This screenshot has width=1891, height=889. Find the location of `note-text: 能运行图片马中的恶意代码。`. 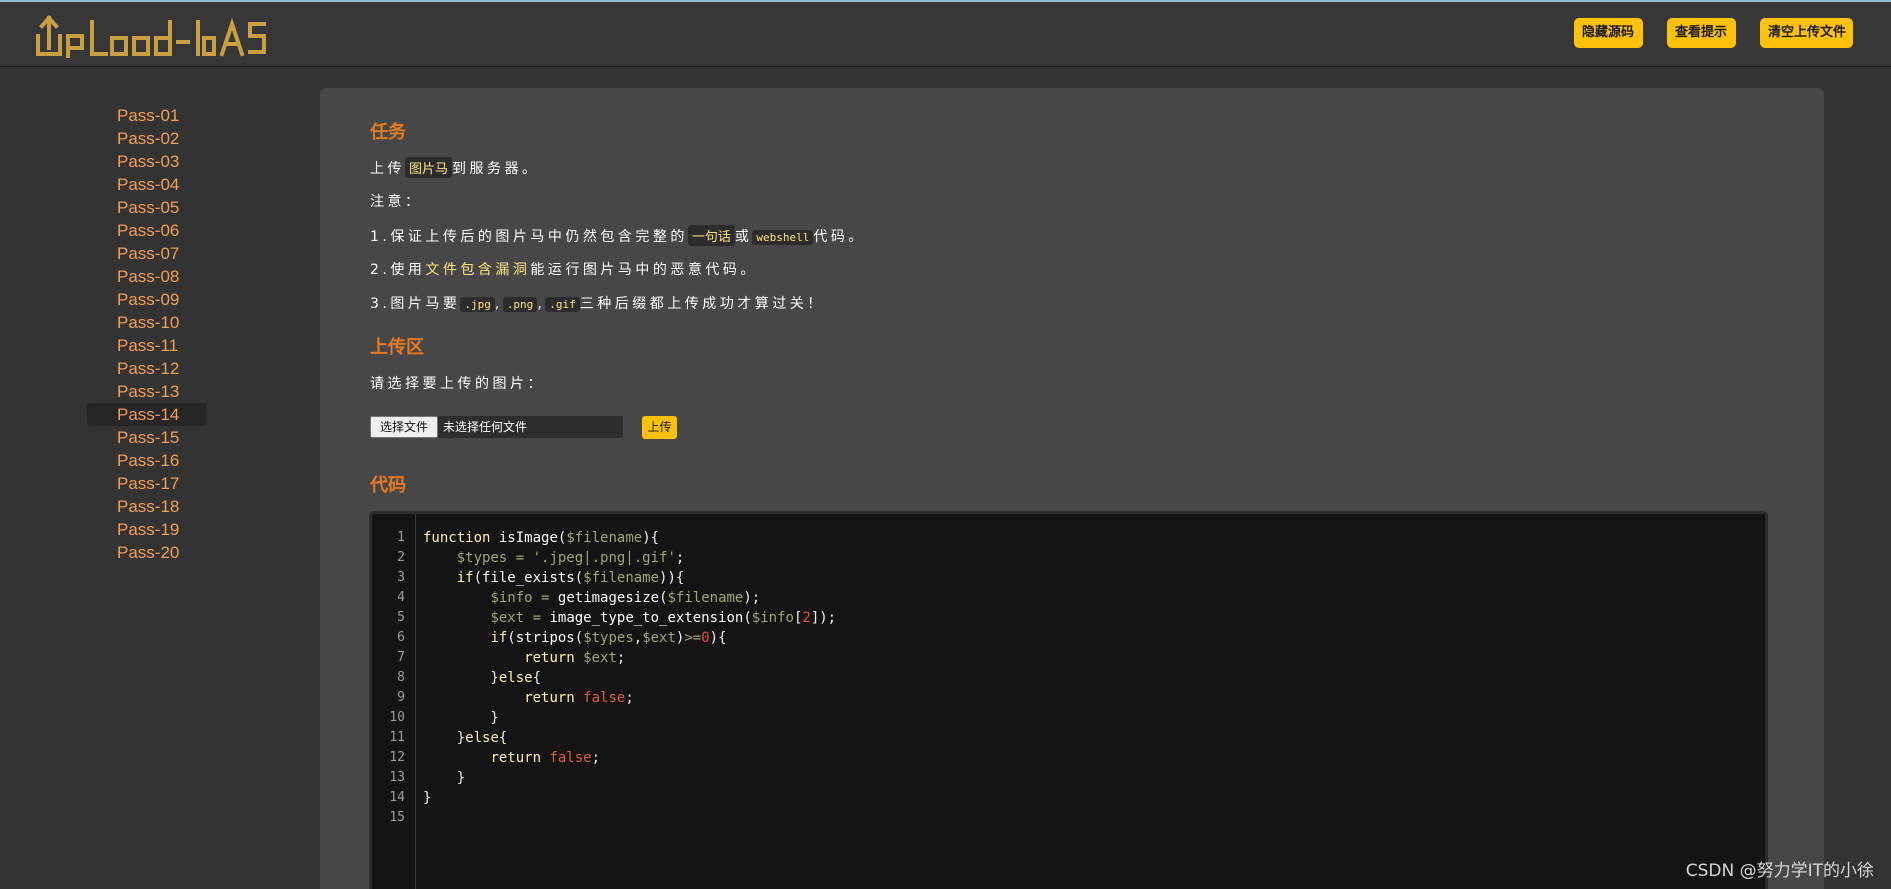

note-text: 能运行图片马中的恶意代码。 is located at coordinates (644, 270).